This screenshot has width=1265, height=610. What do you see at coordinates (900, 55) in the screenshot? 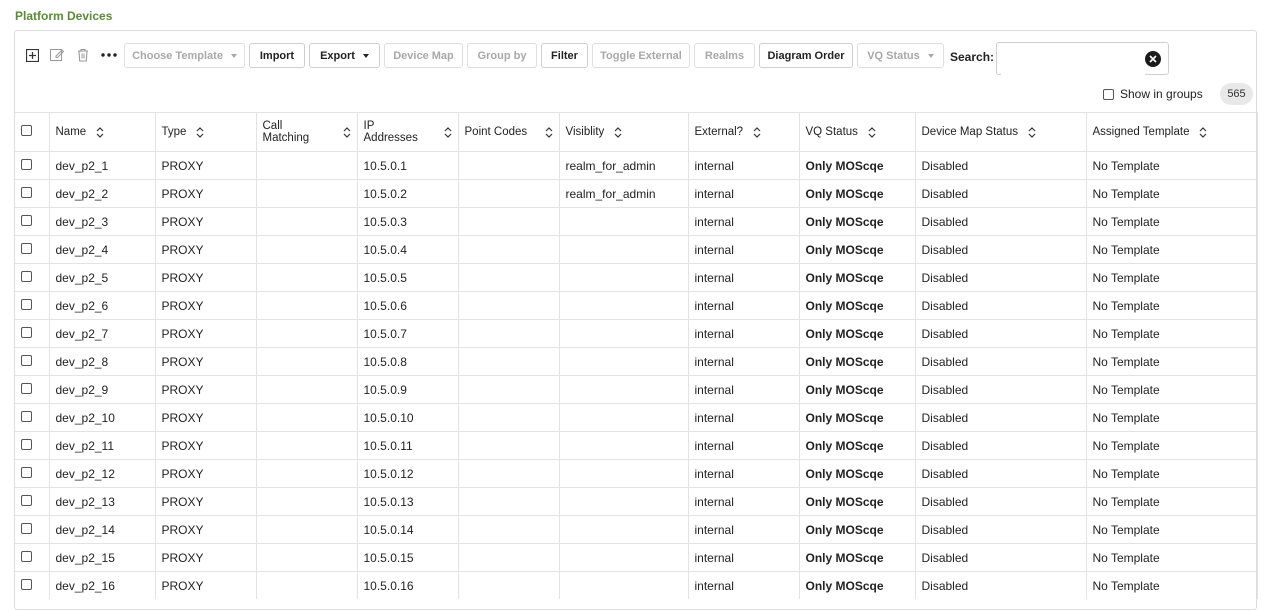
I see `vq-status-dropdown: VQ Status` at bounding box center [900, 55].